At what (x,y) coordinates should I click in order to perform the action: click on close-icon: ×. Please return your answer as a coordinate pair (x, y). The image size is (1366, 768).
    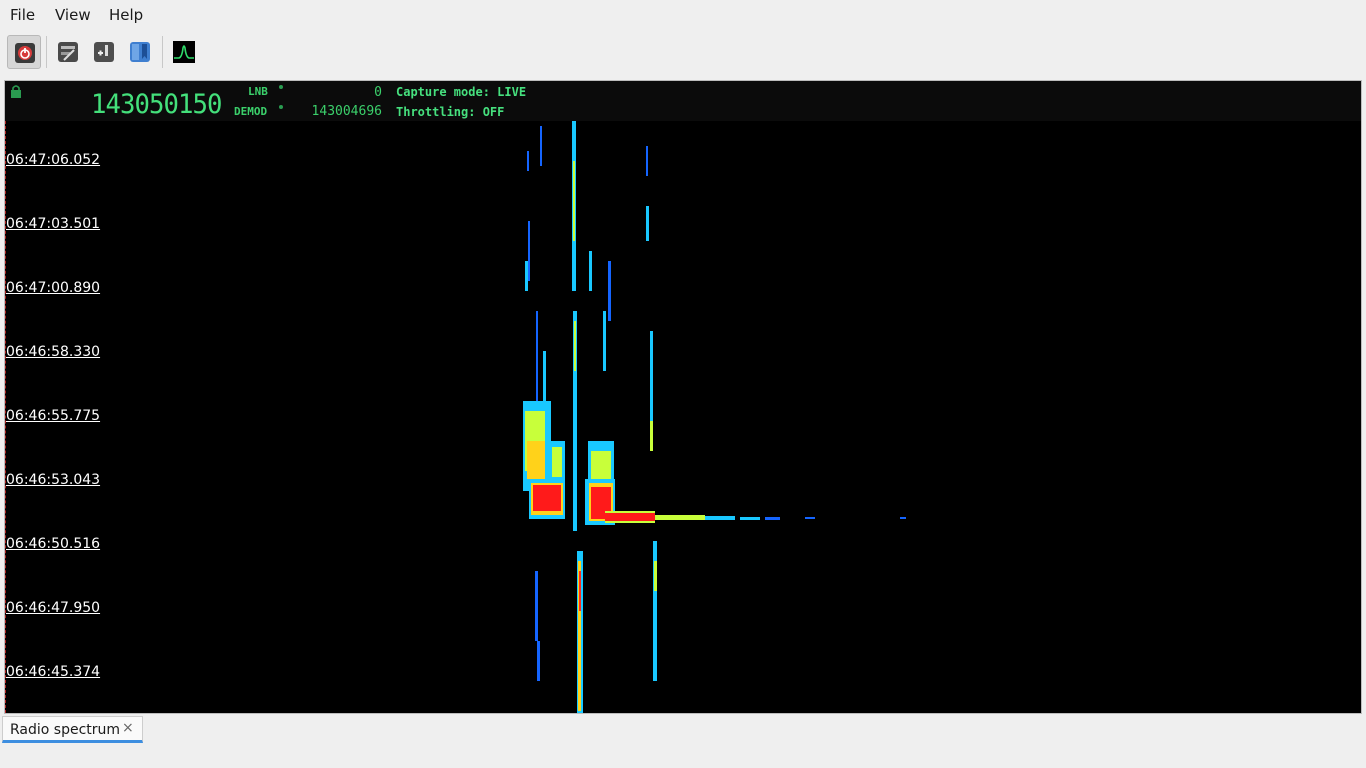
    Looking at the image, I should click on (128, 728).